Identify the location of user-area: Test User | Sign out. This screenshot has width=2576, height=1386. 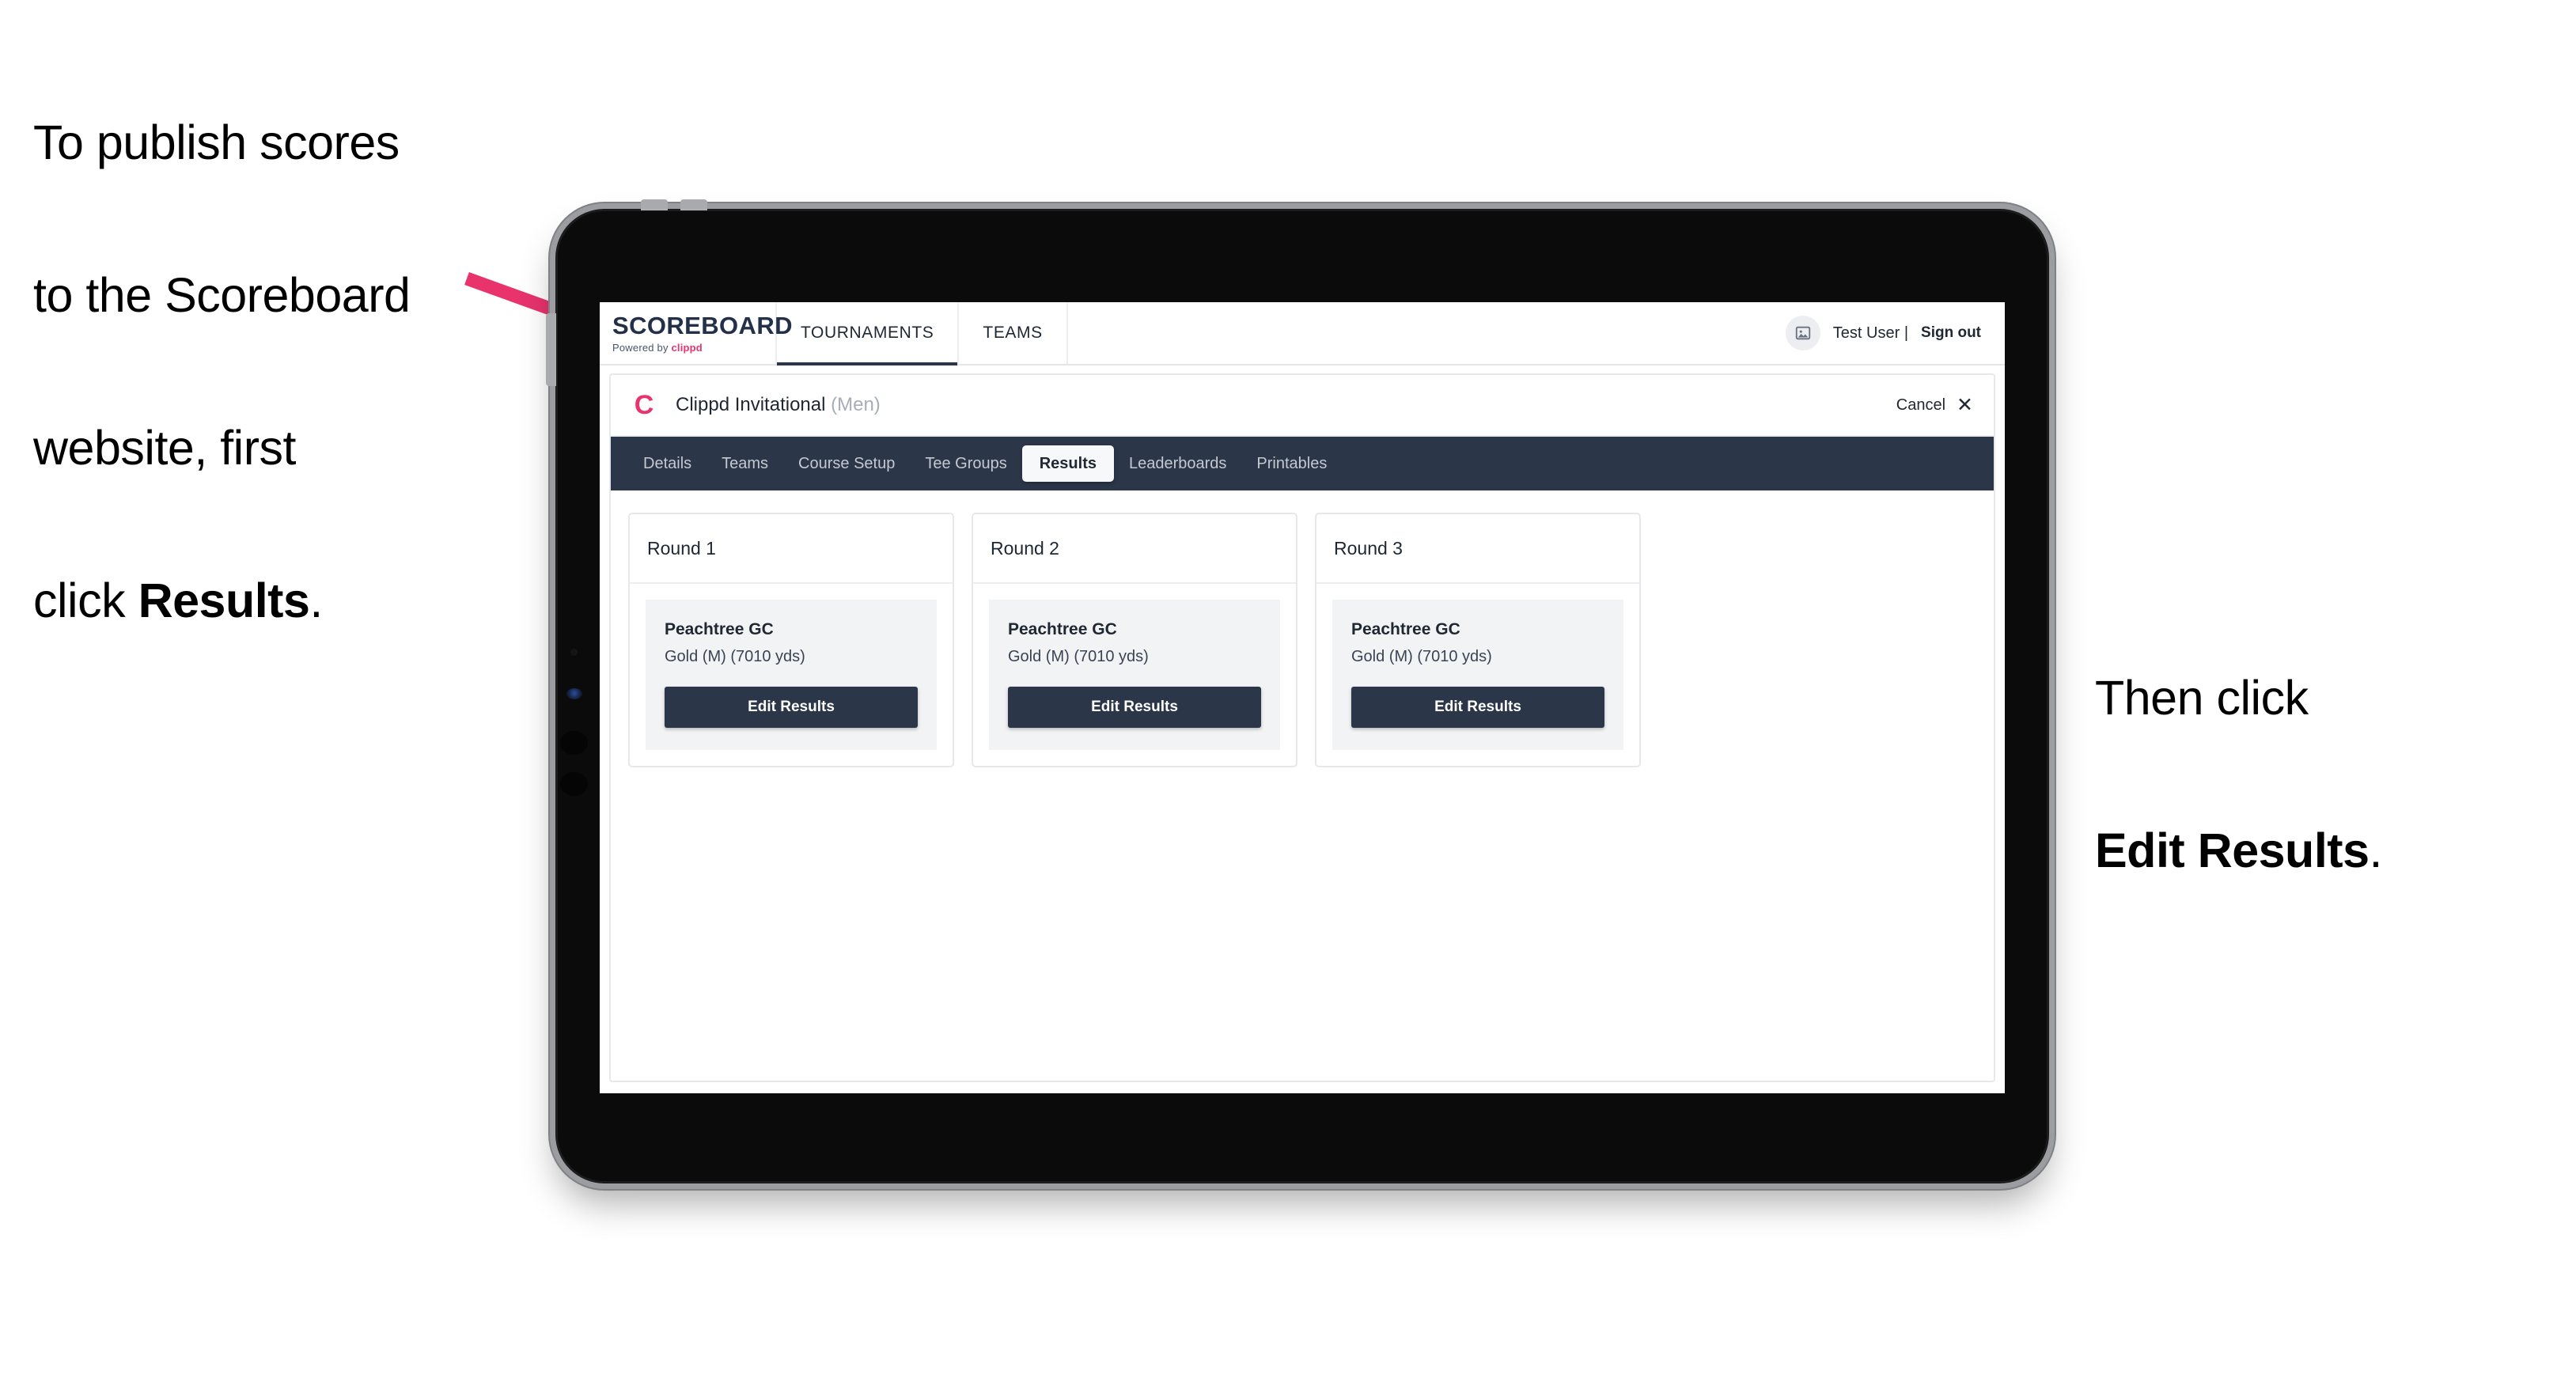
(1895, 333).